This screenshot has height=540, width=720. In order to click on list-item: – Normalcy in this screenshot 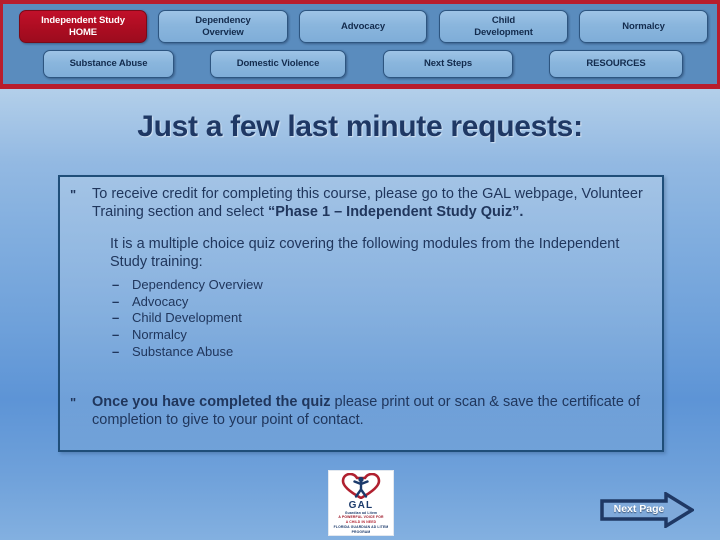, I will do `click(381, 335)`.